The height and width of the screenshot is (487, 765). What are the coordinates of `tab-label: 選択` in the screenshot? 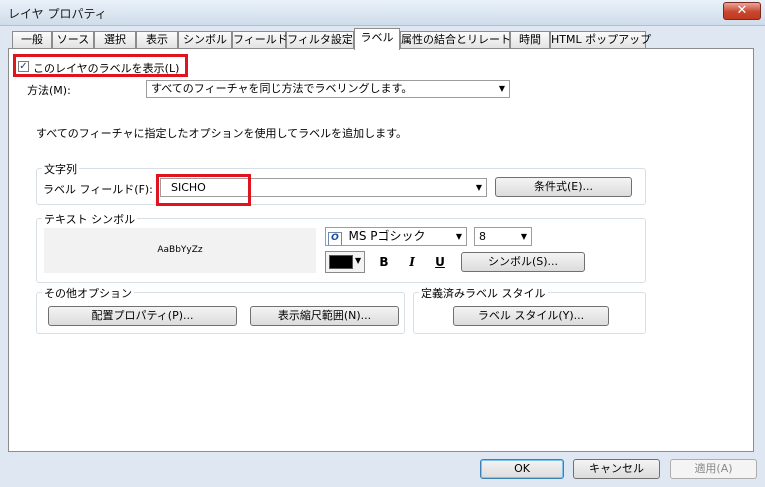 It's located at (115, 39).